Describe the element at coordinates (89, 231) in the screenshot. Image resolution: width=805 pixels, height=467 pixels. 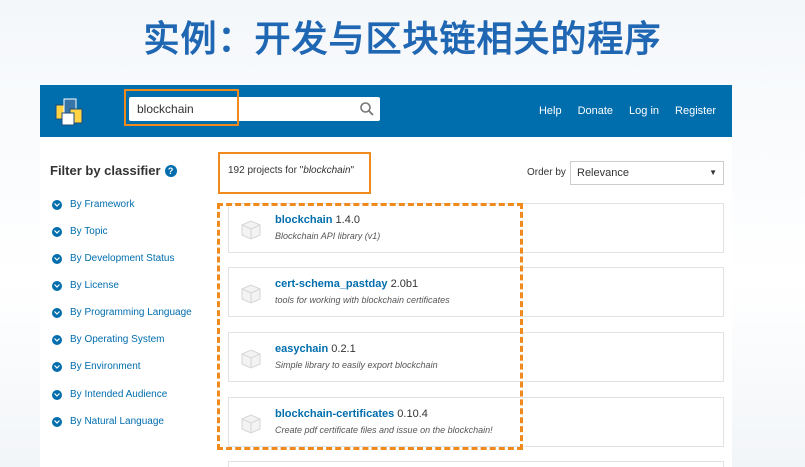
I see `filter-label: By Topic` at that location.